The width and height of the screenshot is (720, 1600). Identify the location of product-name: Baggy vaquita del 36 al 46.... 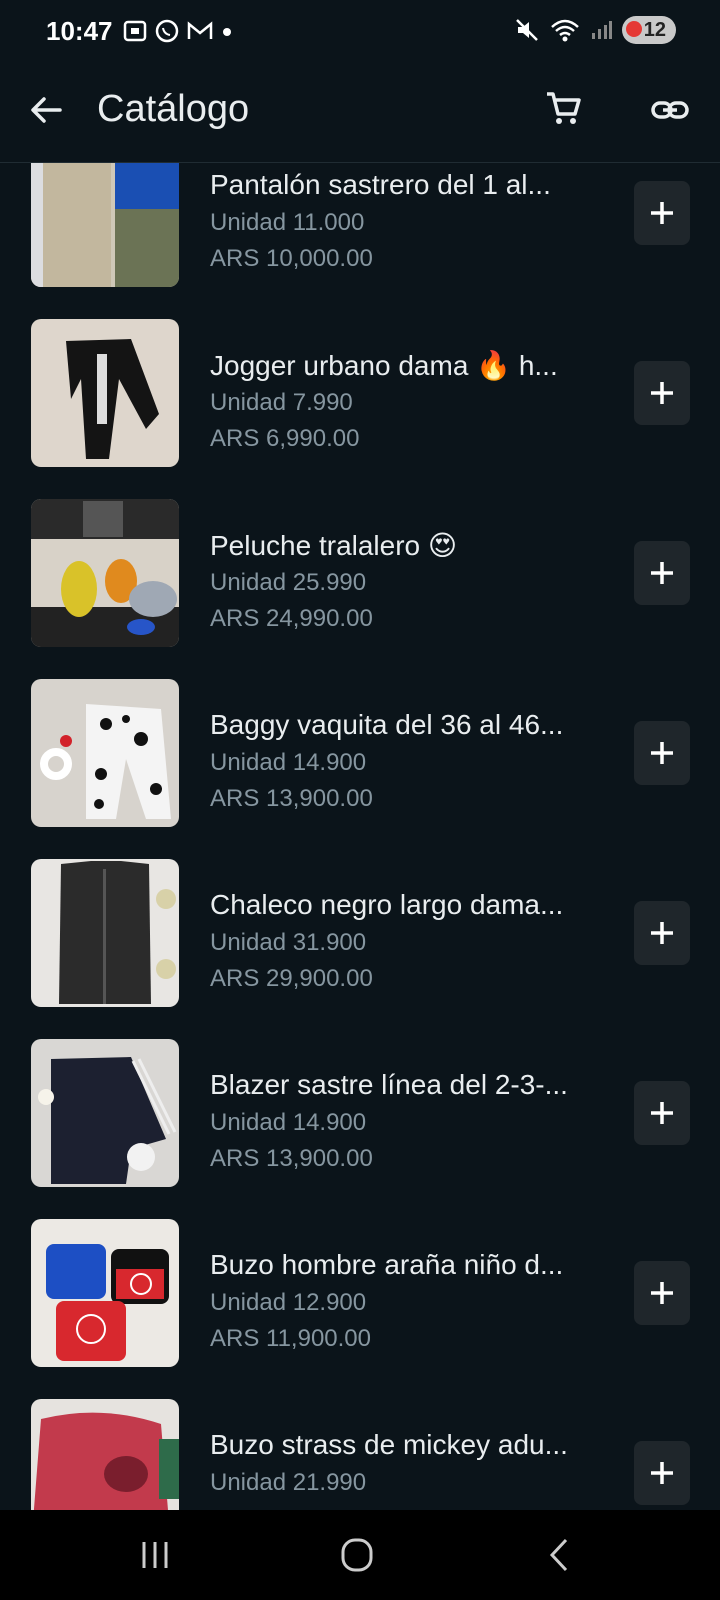
(387, 724).